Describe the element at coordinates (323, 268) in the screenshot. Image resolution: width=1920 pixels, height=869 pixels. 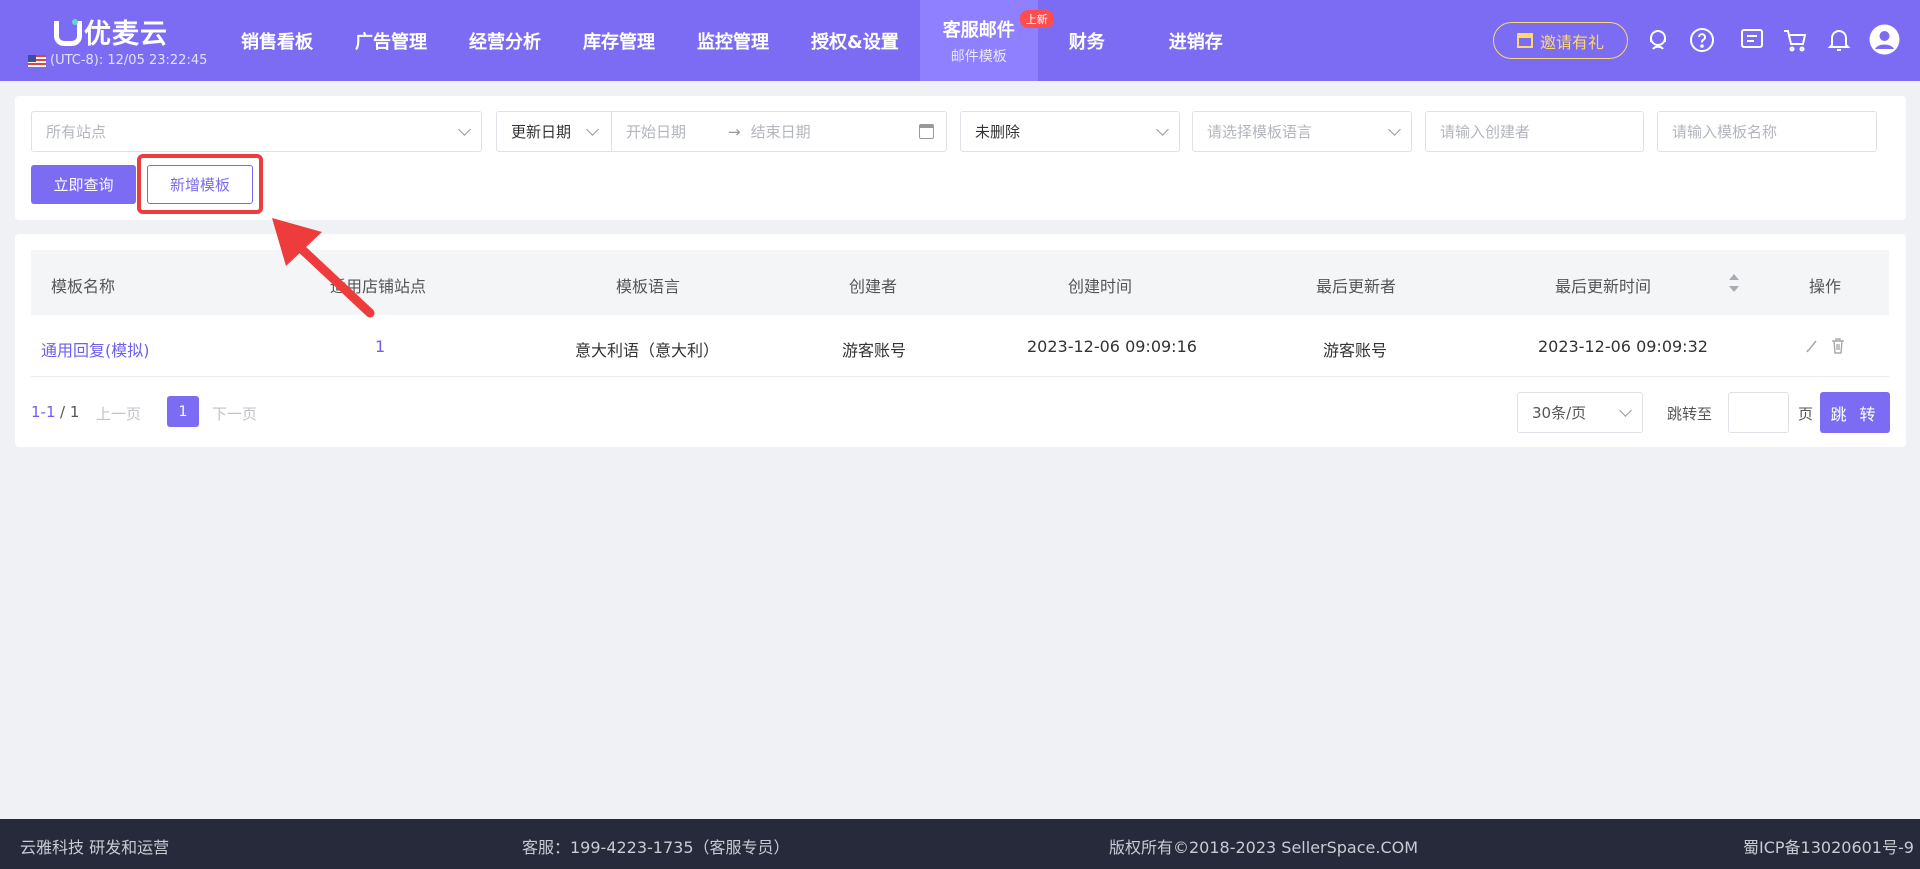
I see `annotation-arrow-icon` at that location.